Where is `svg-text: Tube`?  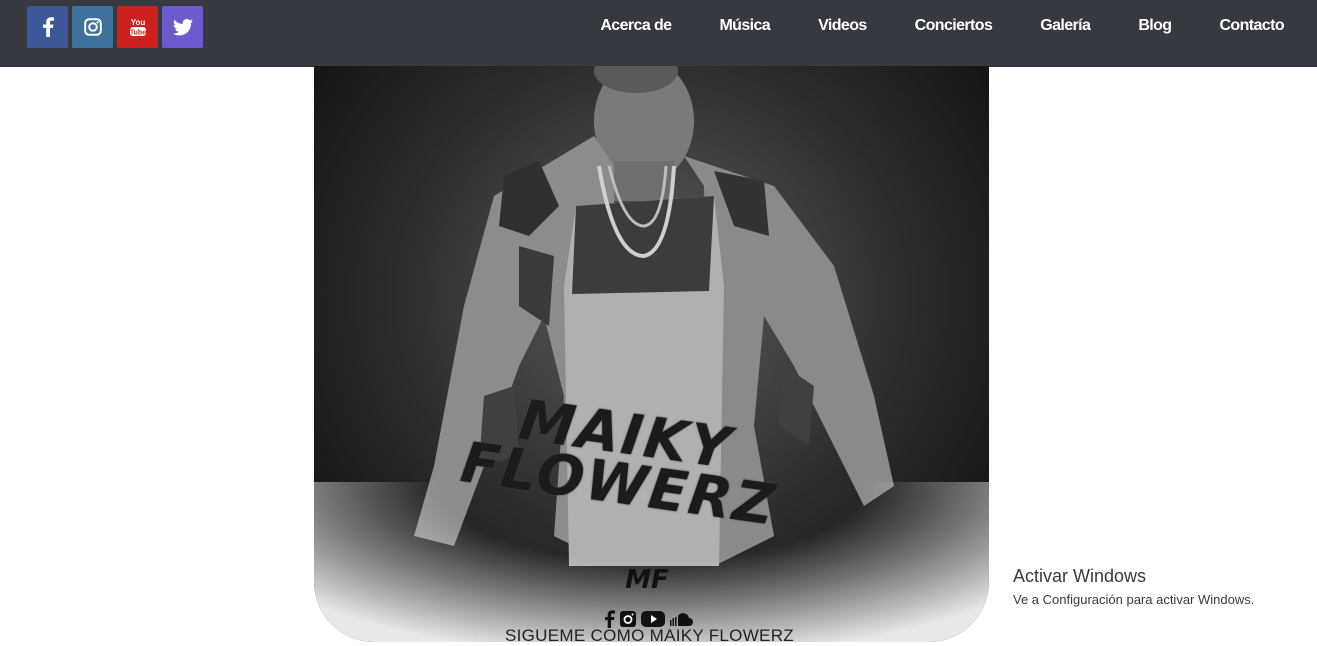
svg-text: Tube is located at coordinates (137, 33).